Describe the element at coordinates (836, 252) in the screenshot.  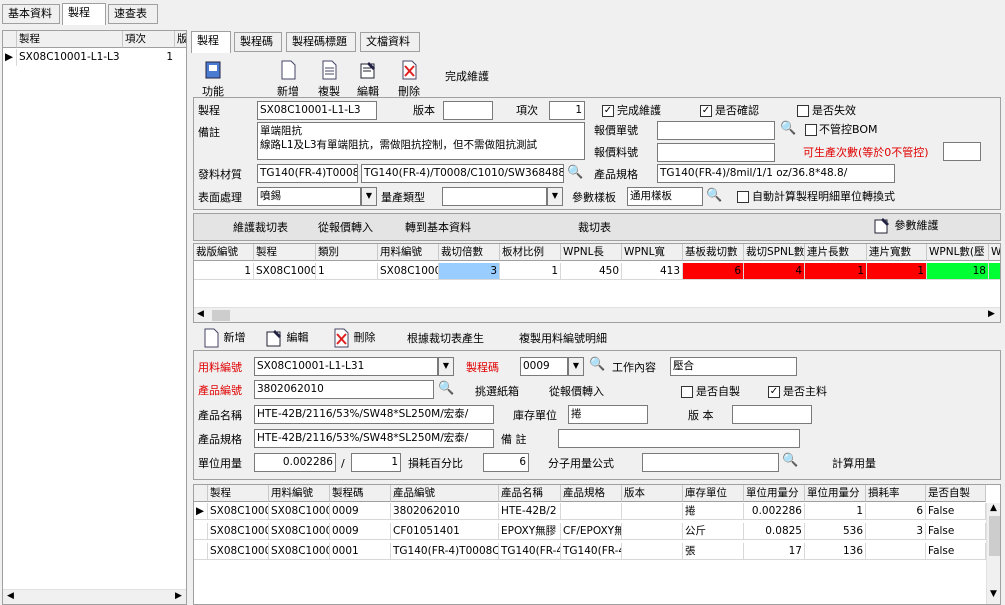
I see `col-header-conn-len: 連片長數` at that location.